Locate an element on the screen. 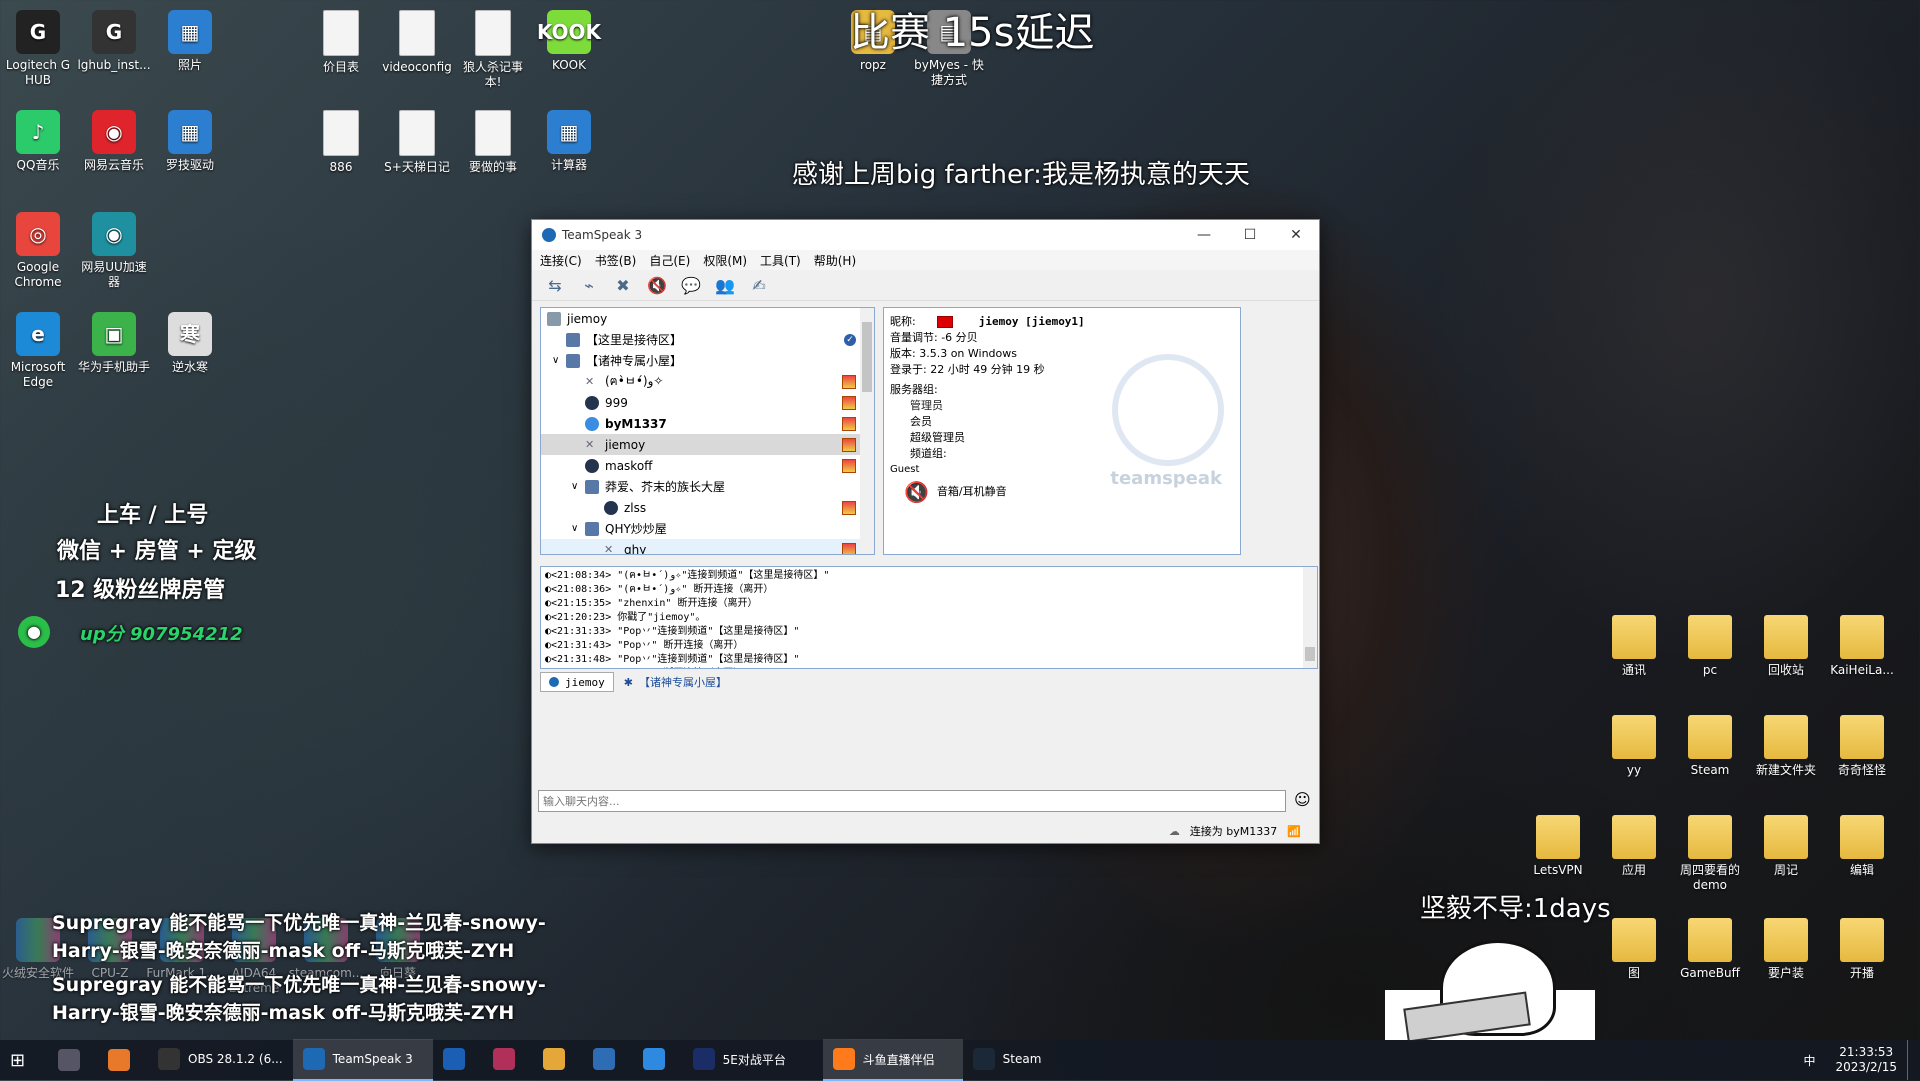 This screenshot has height=1081, width=1920. desktop-icon: 价目表 is located at coordinates (341, 42).